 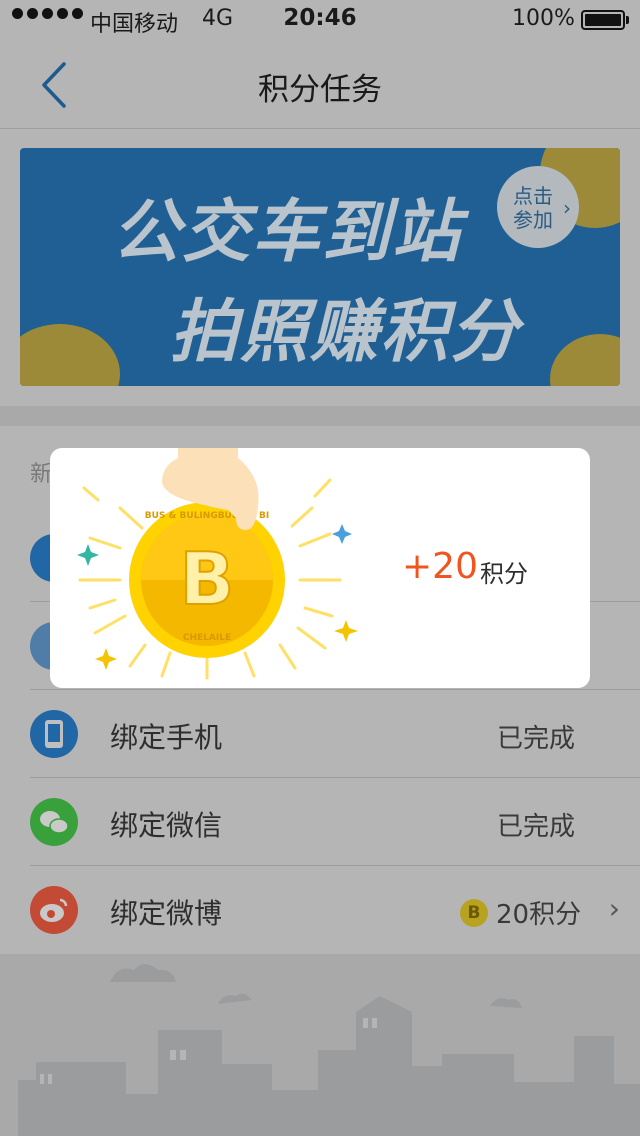 I want to click on task-row-bind-weibo: 绑定微博 B 20积分 ›, so click(x=320, y=910).